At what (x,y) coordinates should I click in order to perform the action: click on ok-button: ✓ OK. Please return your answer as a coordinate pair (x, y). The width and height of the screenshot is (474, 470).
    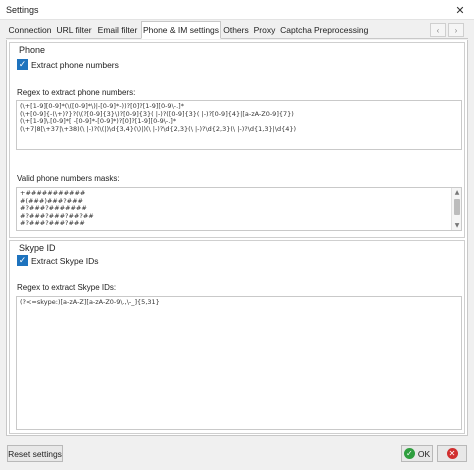
    Looking at the image, I should click on (417, 453).